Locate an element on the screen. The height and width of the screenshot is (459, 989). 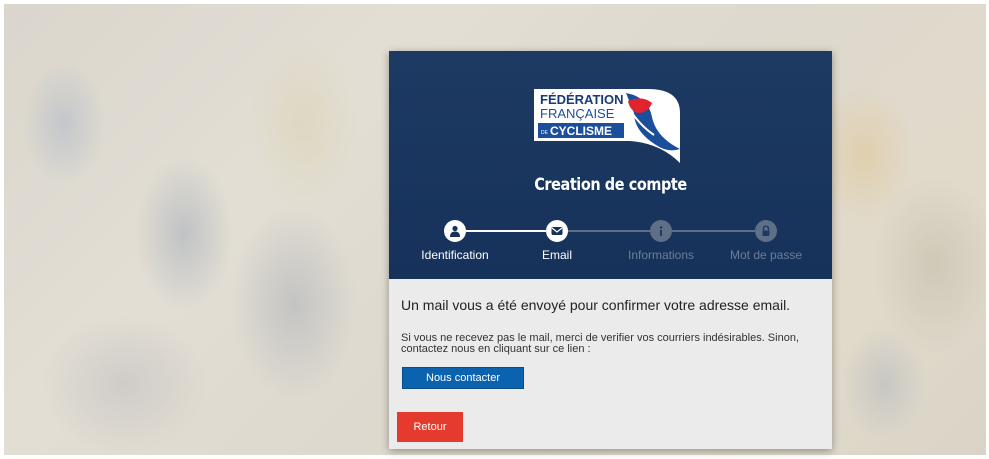
info-icon is located at coordinates (661, 231).